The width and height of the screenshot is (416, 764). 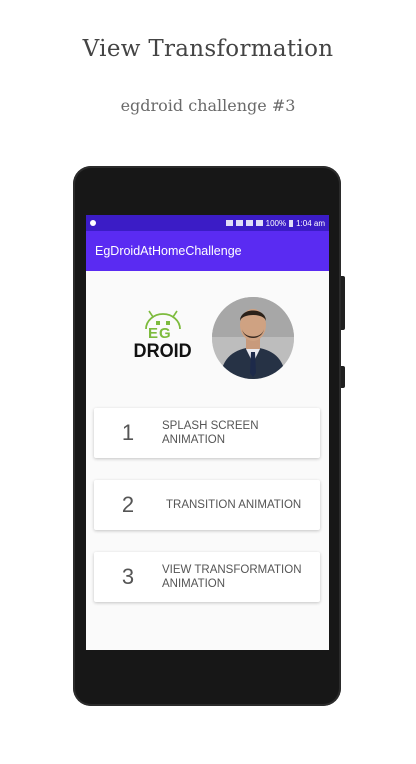 What do you see at coordinates (234, 505) in the screenshot?
I see `card-label: TRANSITION ANIMATION` at bounding box center [234, 505].